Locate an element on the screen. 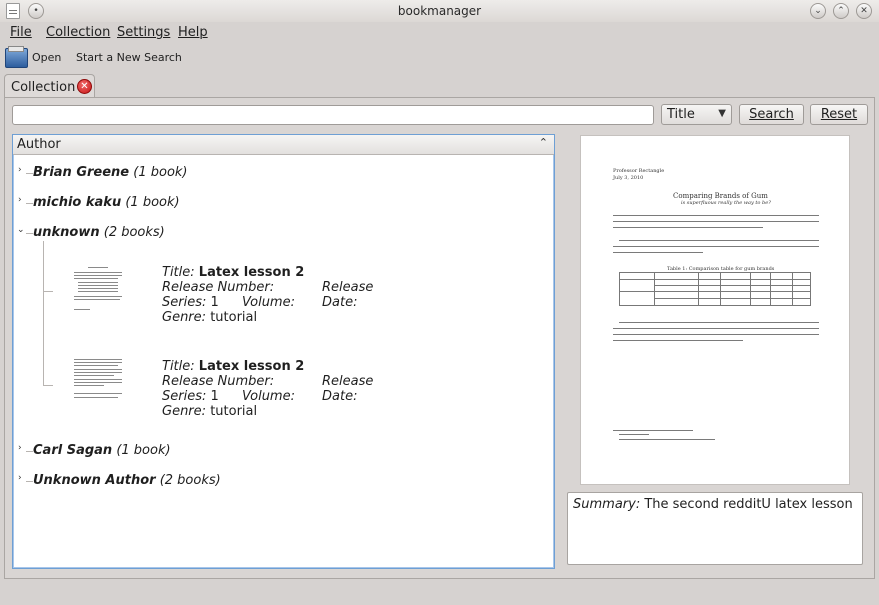 The image size is (879, 605). preview-date: July 3, 2010 is located at coordinates (628, 178).